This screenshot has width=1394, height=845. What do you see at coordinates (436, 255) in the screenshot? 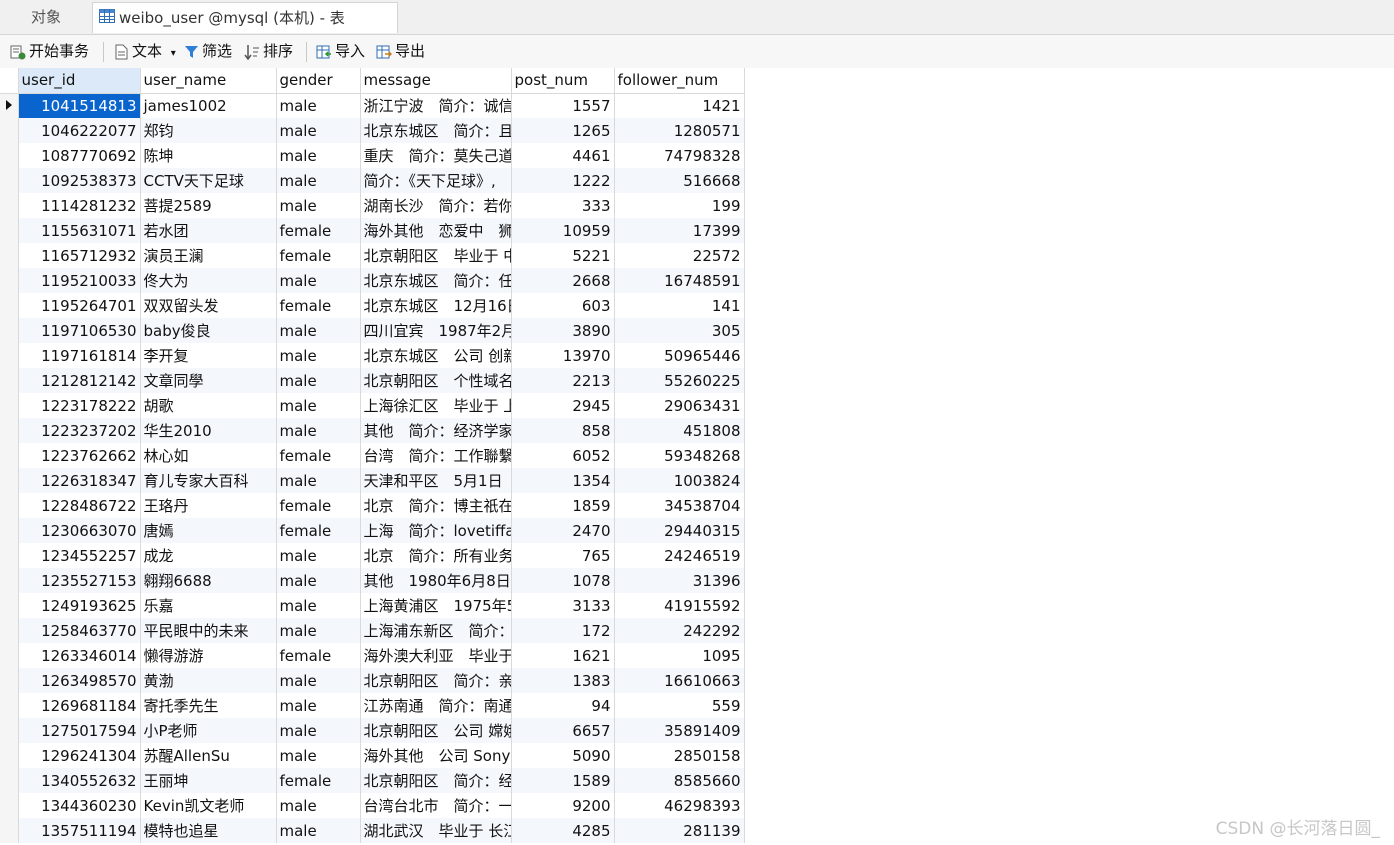
I see `cell-message: 北京朝阳区 毕业于 中` at bounding box center [436, 255].